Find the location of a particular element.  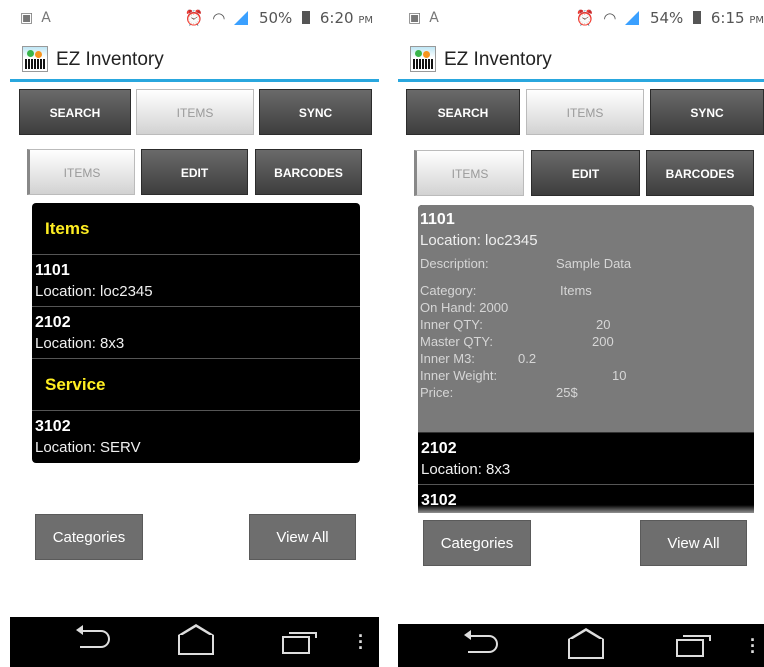

master-qty-label: Master QTY: is located at coordinates (456, 341).